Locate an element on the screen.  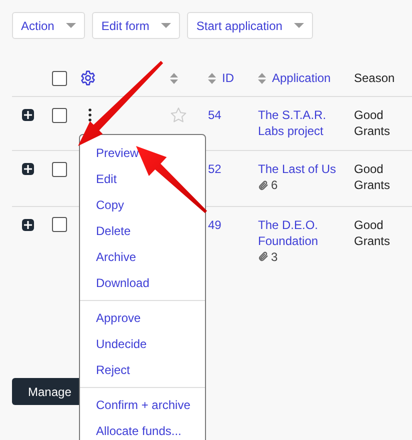
menu-item: Edit is located at coordinates (142, 179).